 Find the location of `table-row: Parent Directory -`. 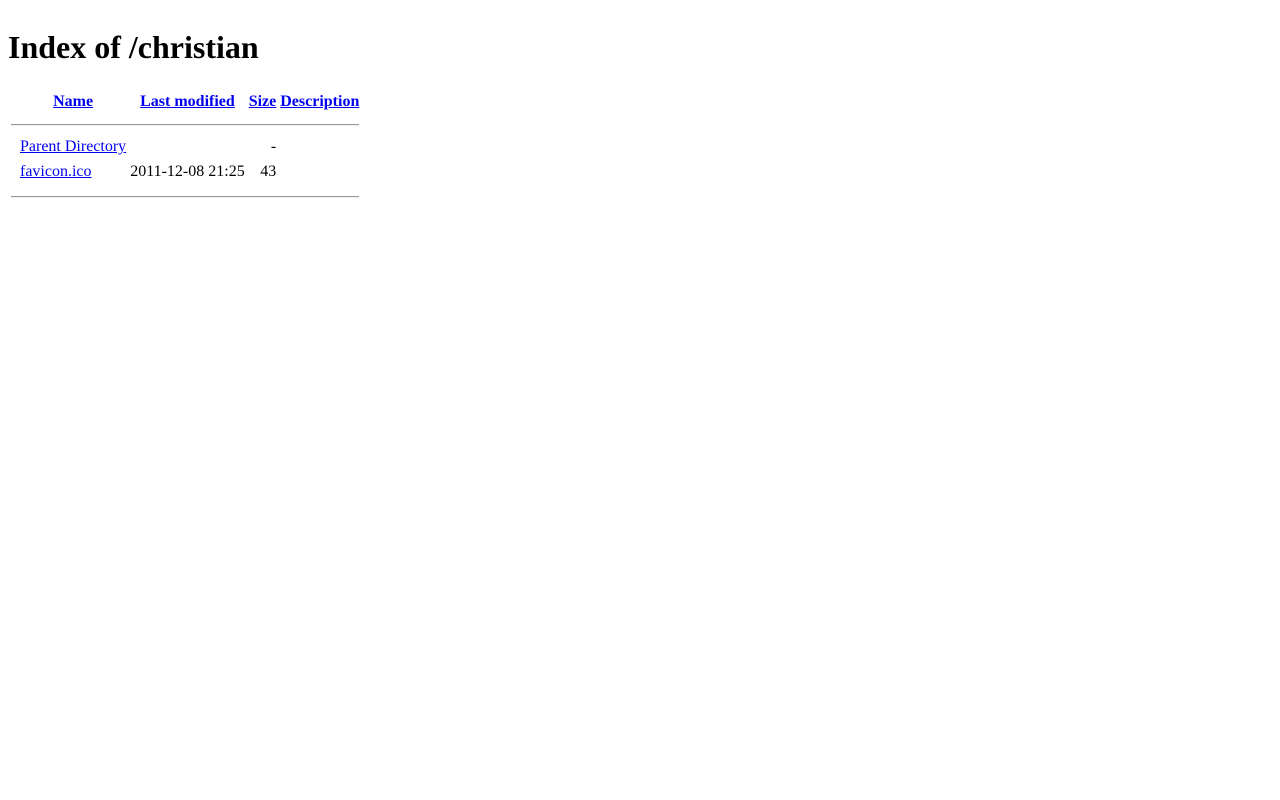

table-row: Parent Directory - is located at coordinates (185, 148).